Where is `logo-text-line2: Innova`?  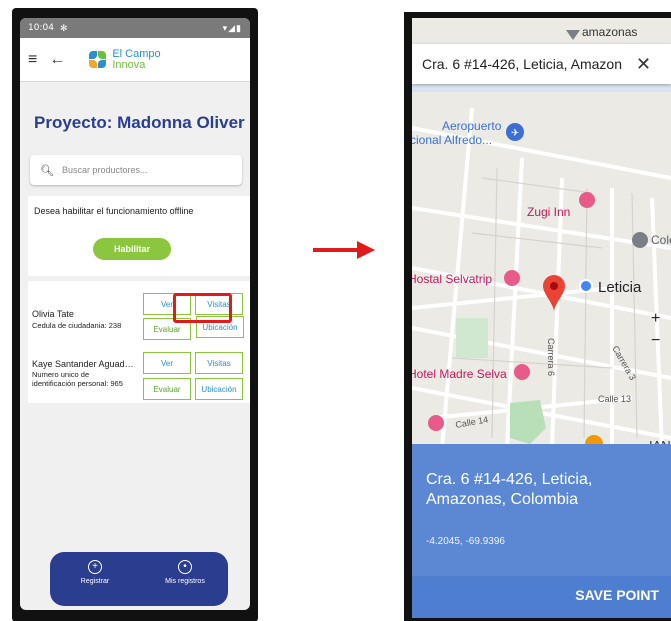 logo-text-line2: Innova is located at coordinates (129, 64).